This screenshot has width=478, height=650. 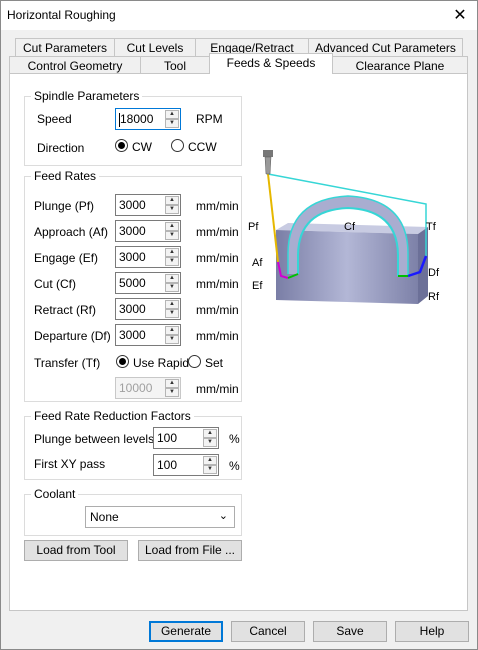 What do you see at coordinates (239, 15) in the screenshot?
I see `title-bar: Horizontal Roughing ✕` at bounding box center [239, 15].